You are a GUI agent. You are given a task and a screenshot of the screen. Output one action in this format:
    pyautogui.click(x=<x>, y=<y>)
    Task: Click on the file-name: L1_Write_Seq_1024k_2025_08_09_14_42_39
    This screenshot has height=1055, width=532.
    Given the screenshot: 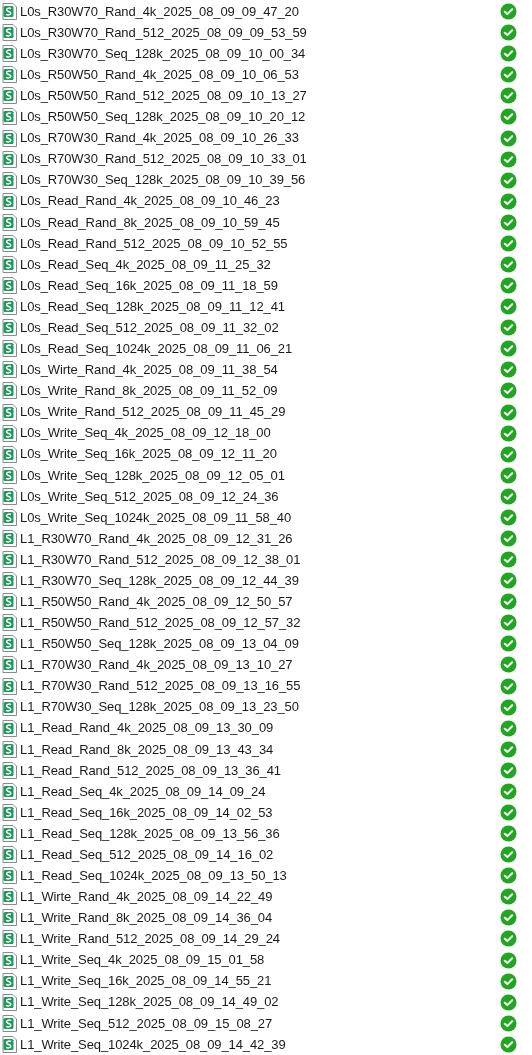 What is the action you would take?
    pyautogui.click(x=153, y=1044)
    